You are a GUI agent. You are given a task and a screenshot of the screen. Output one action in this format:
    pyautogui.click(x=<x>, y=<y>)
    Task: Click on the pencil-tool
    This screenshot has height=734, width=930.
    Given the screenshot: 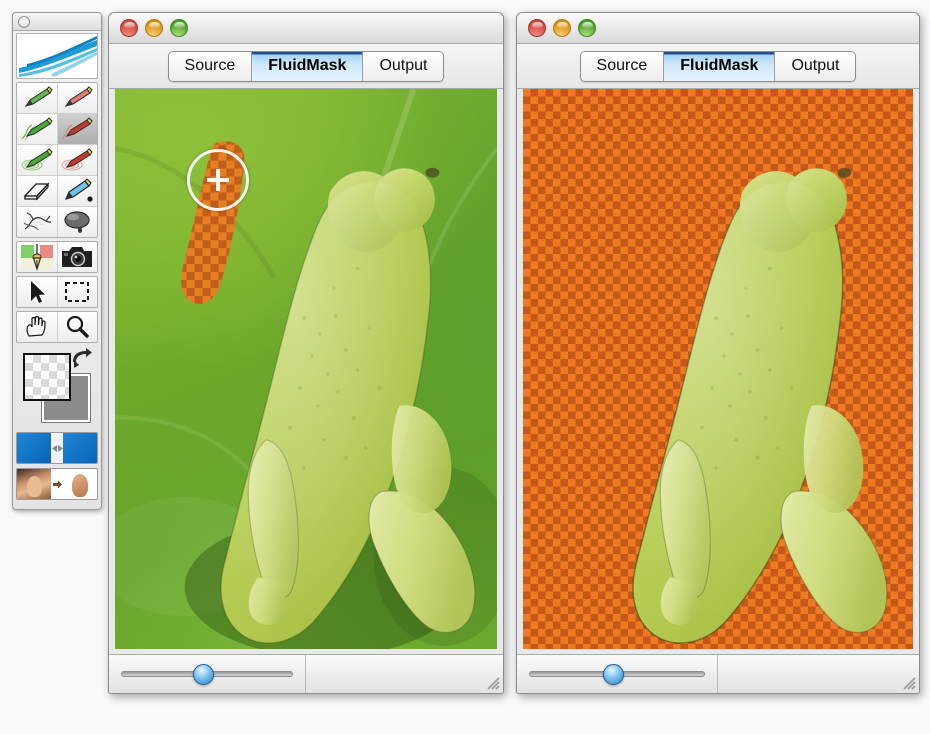 What is the action you would take?
    pyautogui.click(x=77, y=191)
    